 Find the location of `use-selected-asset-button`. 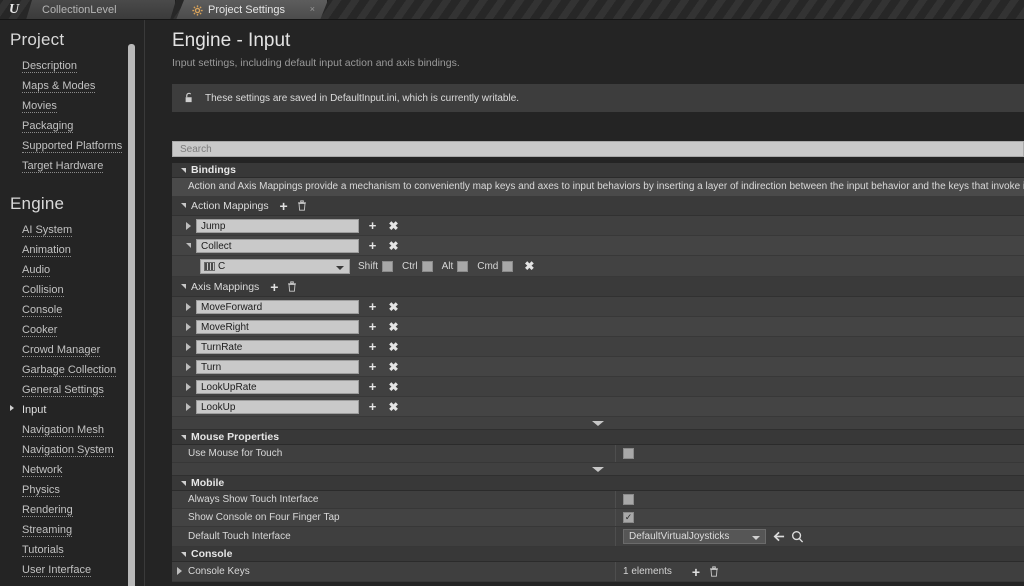

use-selected-asset-button is located at coordinates (779, 536).